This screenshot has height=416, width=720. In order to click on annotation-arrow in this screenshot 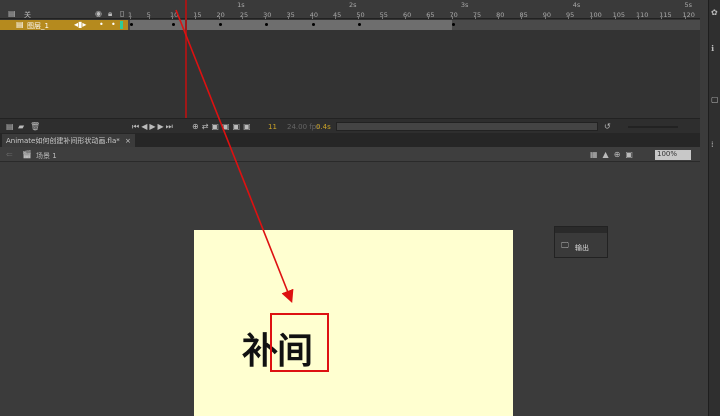, I will do `click(234, 156)`.